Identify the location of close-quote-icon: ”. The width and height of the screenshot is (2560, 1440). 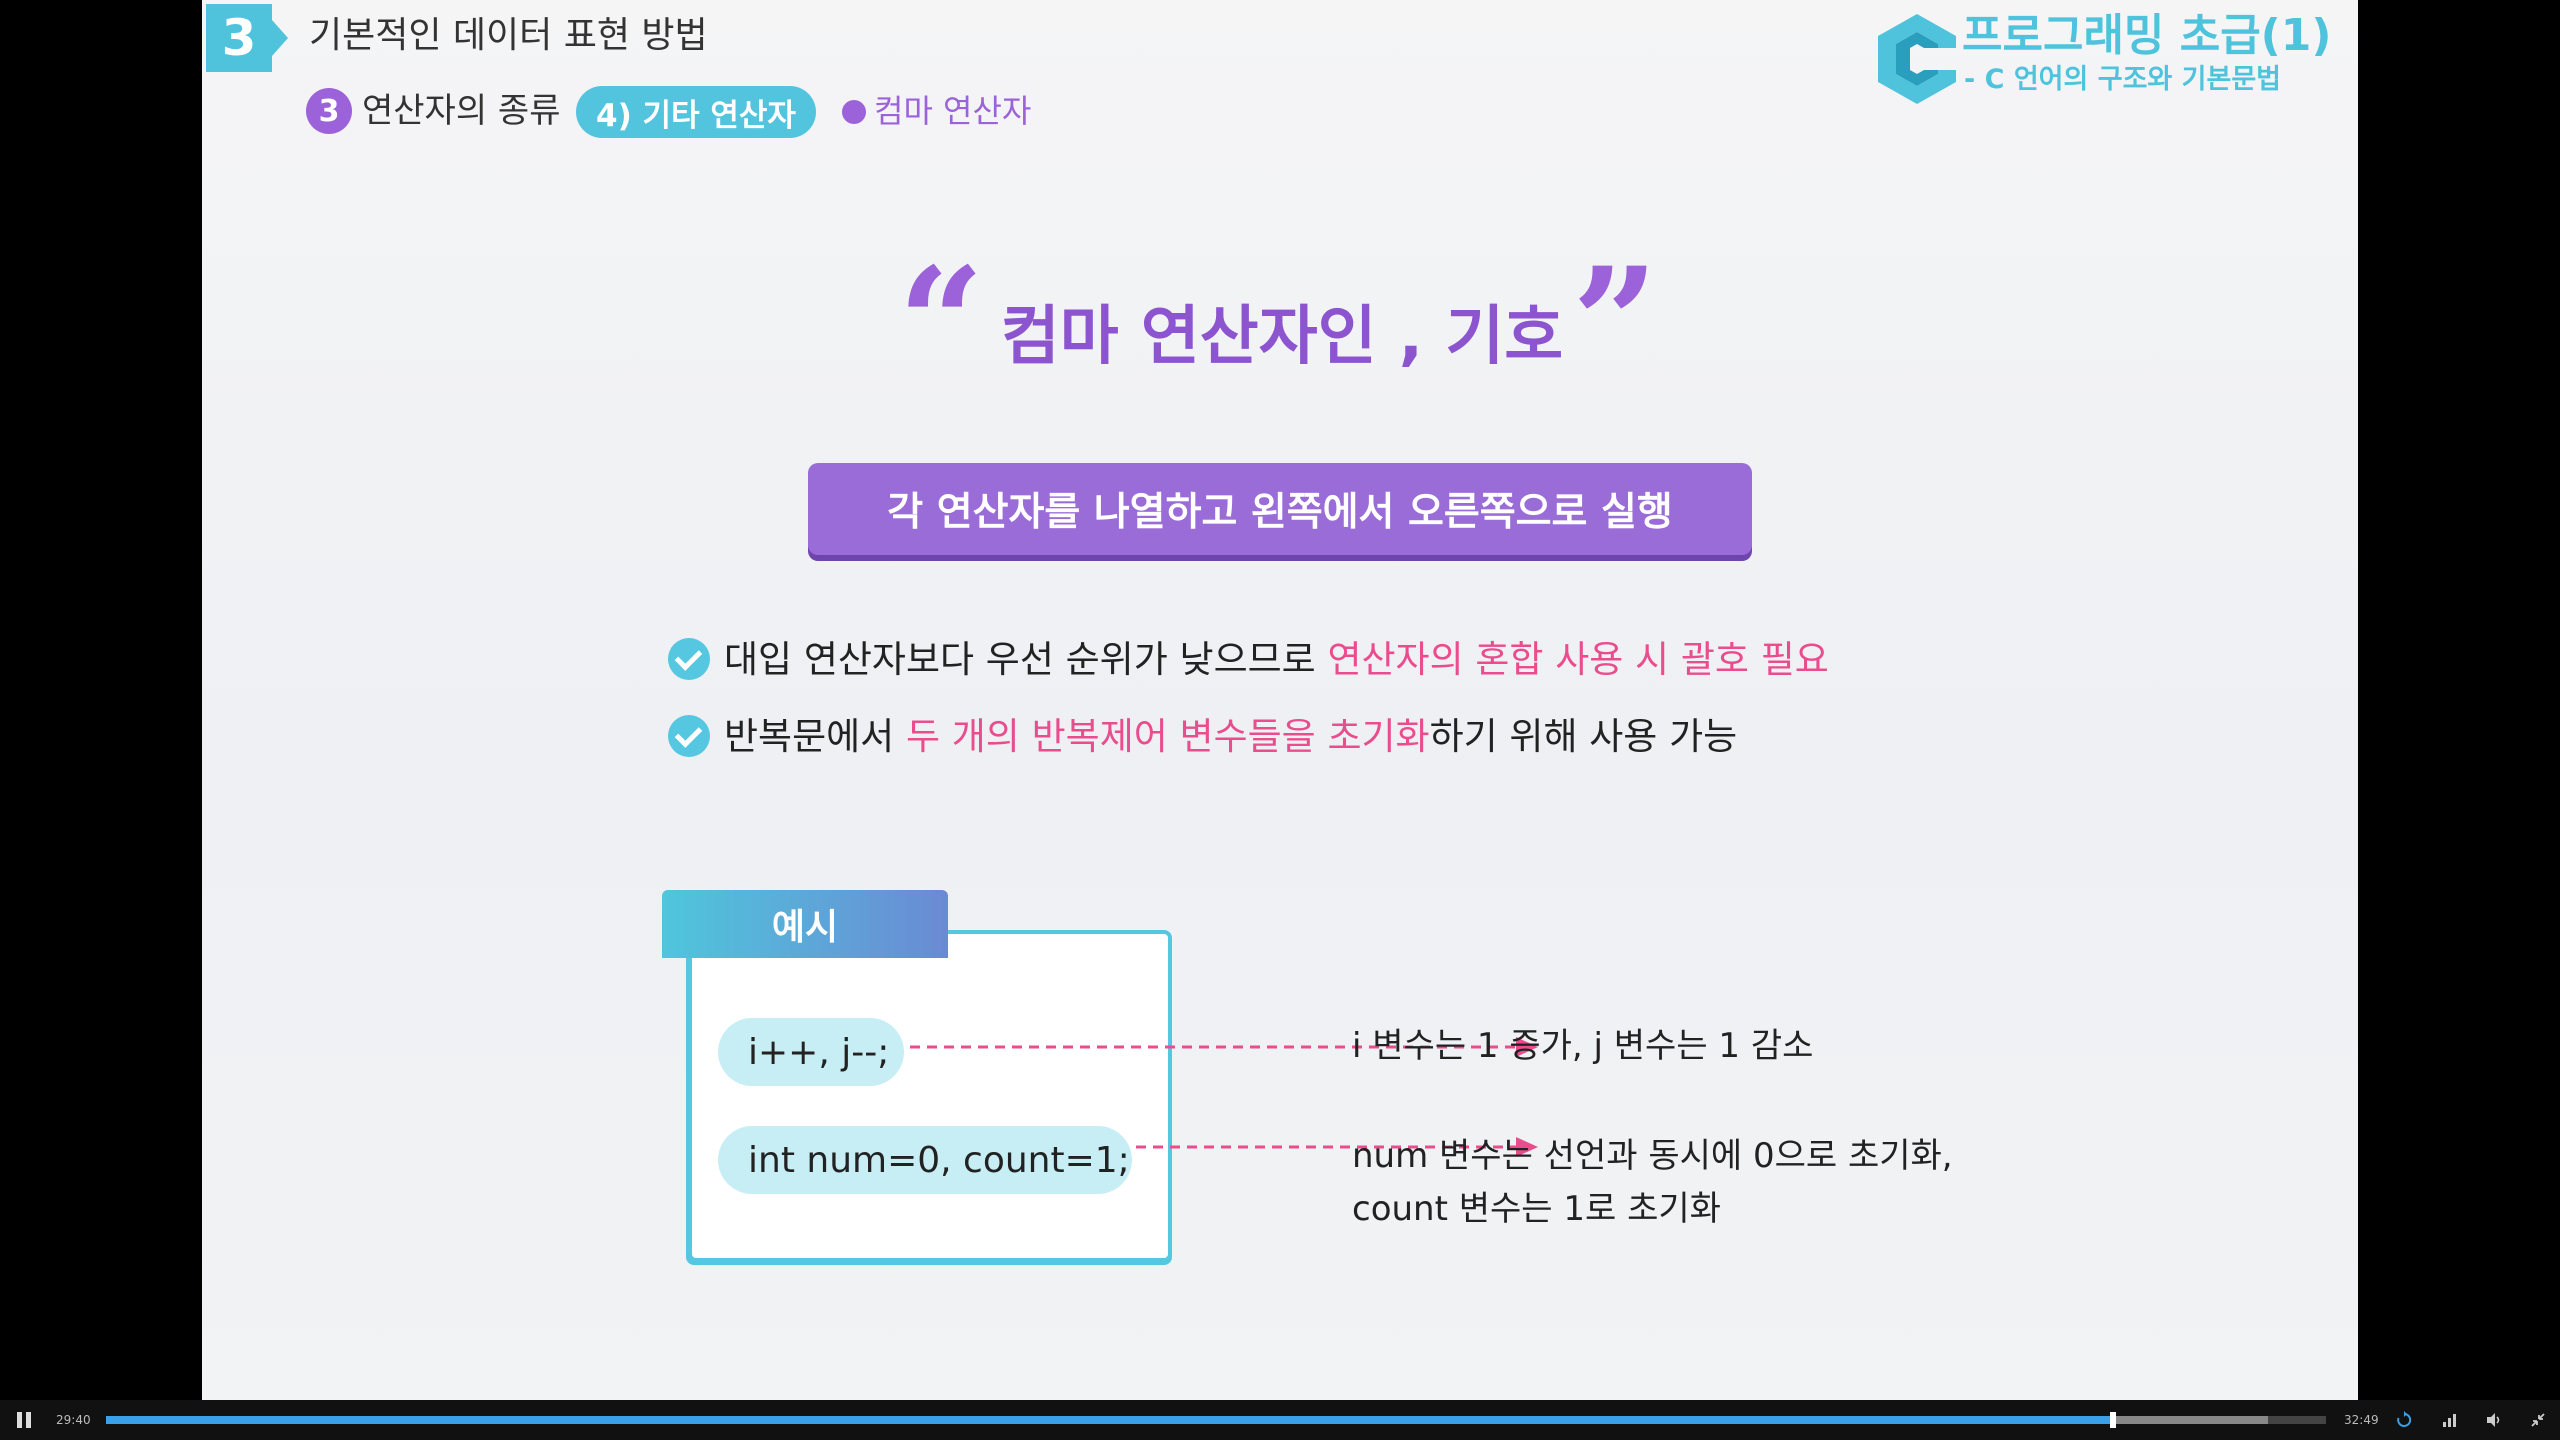
(1615, 323).